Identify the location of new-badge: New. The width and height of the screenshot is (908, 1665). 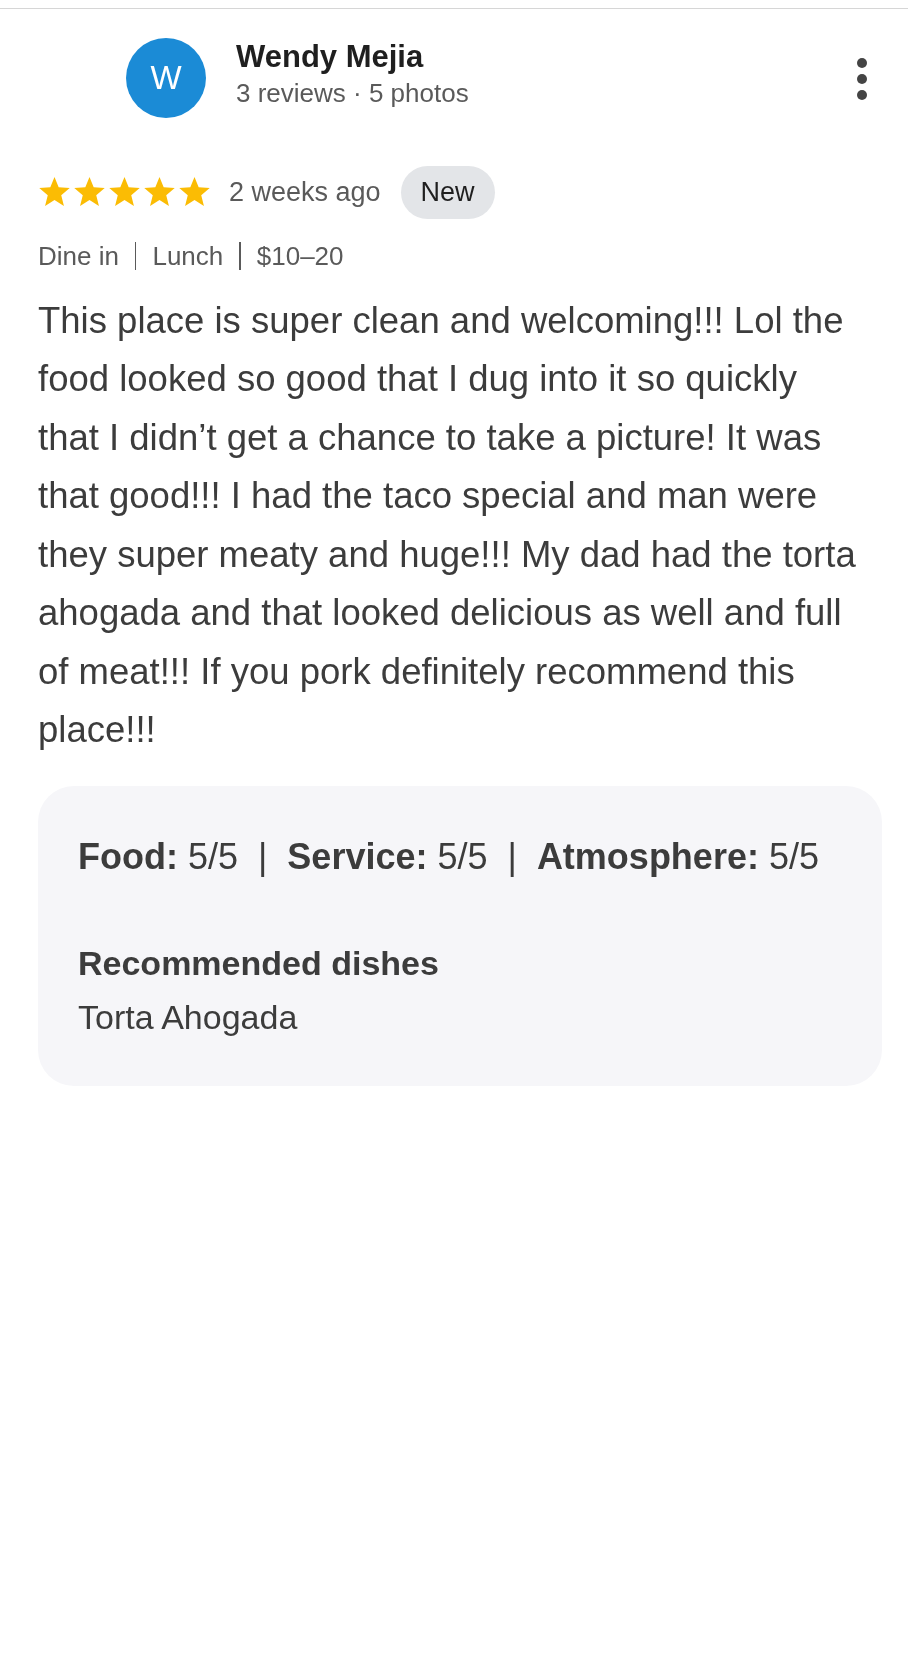
(447, 192).